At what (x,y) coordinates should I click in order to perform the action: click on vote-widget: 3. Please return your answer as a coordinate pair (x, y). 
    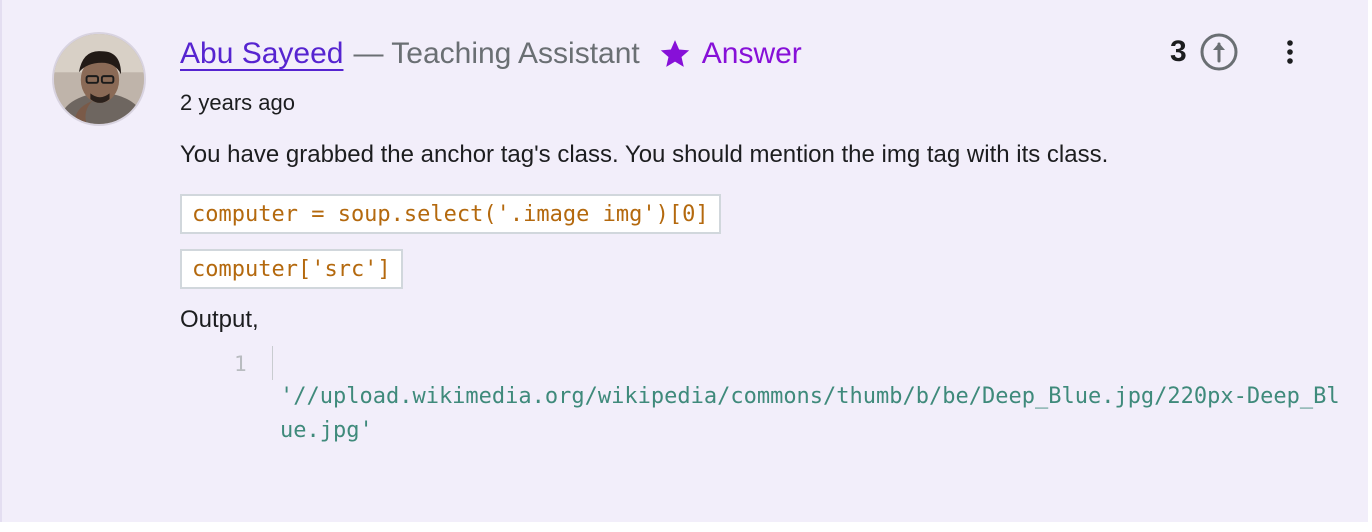
    Looking at the image, I should click on (1204, 52).